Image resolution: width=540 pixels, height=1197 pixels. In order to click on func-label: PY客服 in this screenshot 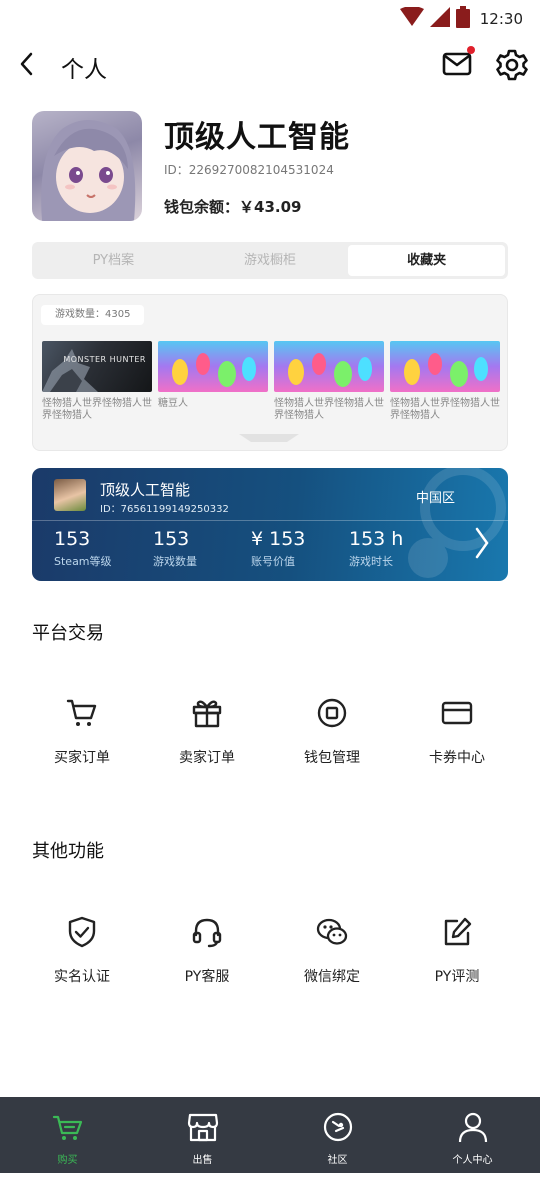, I will do `click(207, 977)`.